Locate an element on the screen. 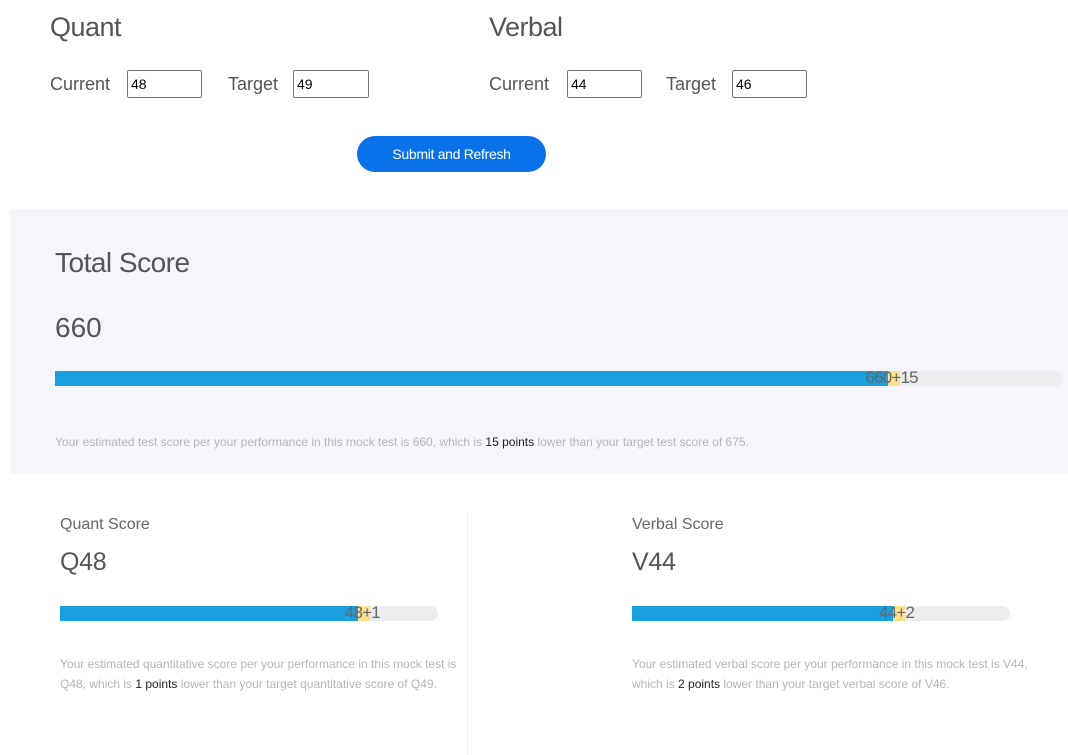  verbal-bar-gap: +2 is located at coordinates (905, 612).